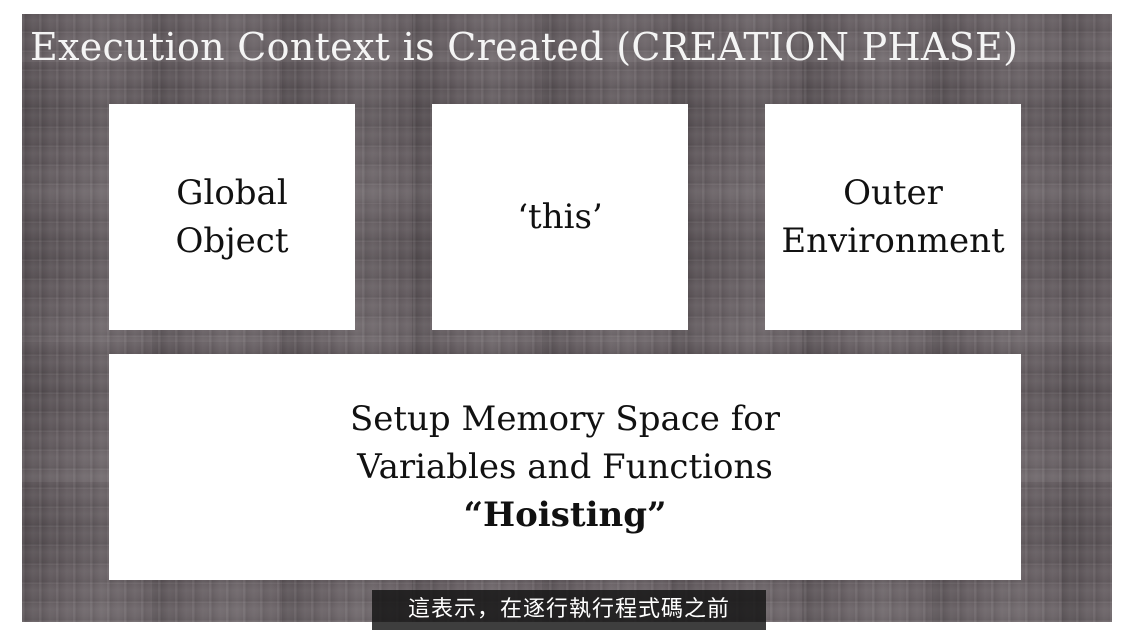  Describe the element at coordinates (232, 241) in the screenshot. I see `global-object-label-line2: Object` at that location.